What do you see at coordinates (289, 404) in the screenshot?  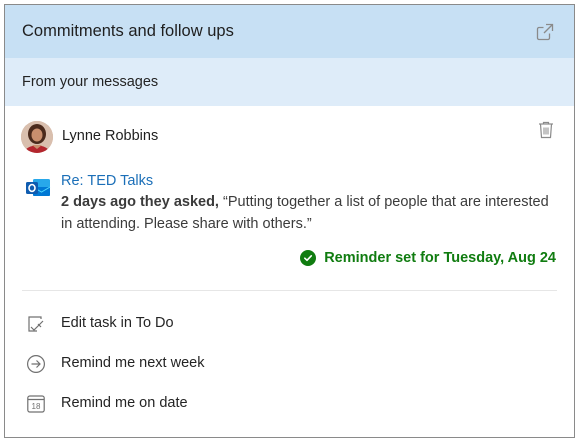 I see `remind-on-date-button: 18 Remind me on date` at bounding box center [289, 404].